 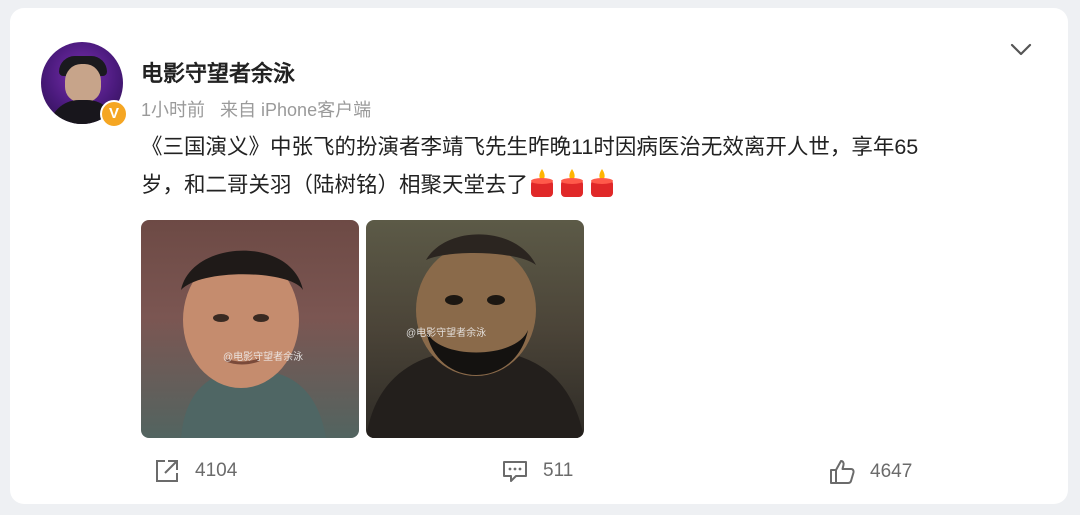 I want to click on post-image-2: @电影守望者余泳, so click(x=475, y=329).